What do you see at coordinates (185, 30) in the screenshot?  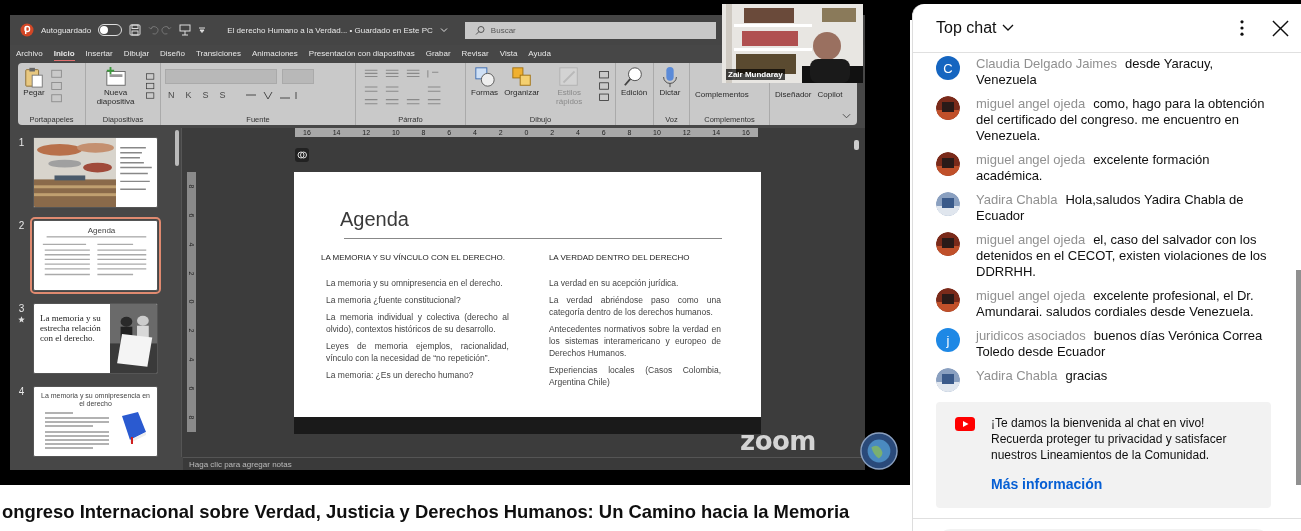 I see `present-icon` at bounding box center [185, 30].